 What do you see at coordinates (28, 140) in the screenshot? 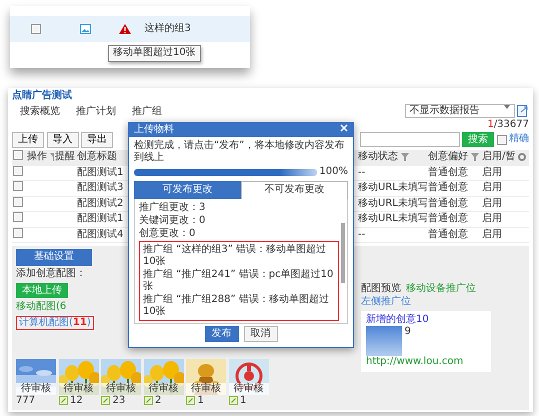
I see `toolbar-button: 上传` at bounding box center [28, 140].